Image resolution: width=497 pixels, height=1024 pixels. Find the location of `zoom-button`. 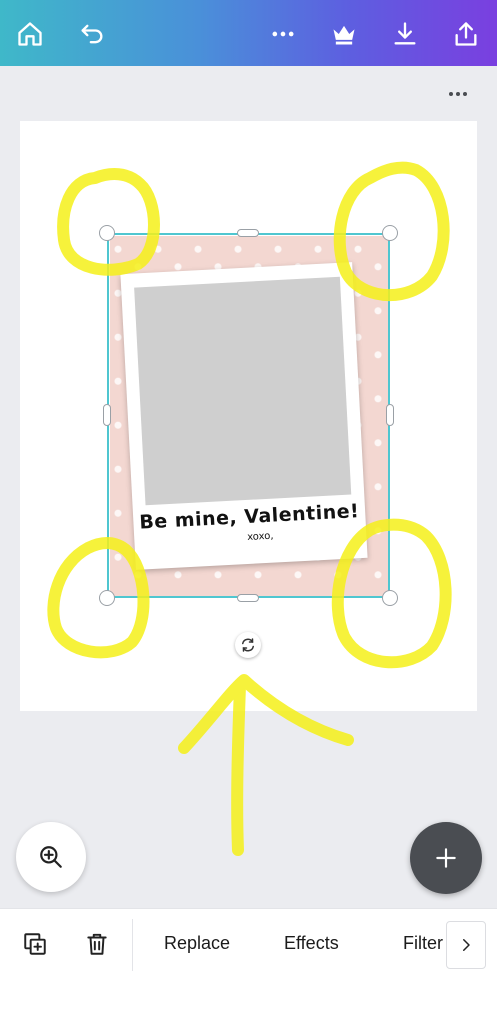

zoom-button is located at coordinates (51, 857).